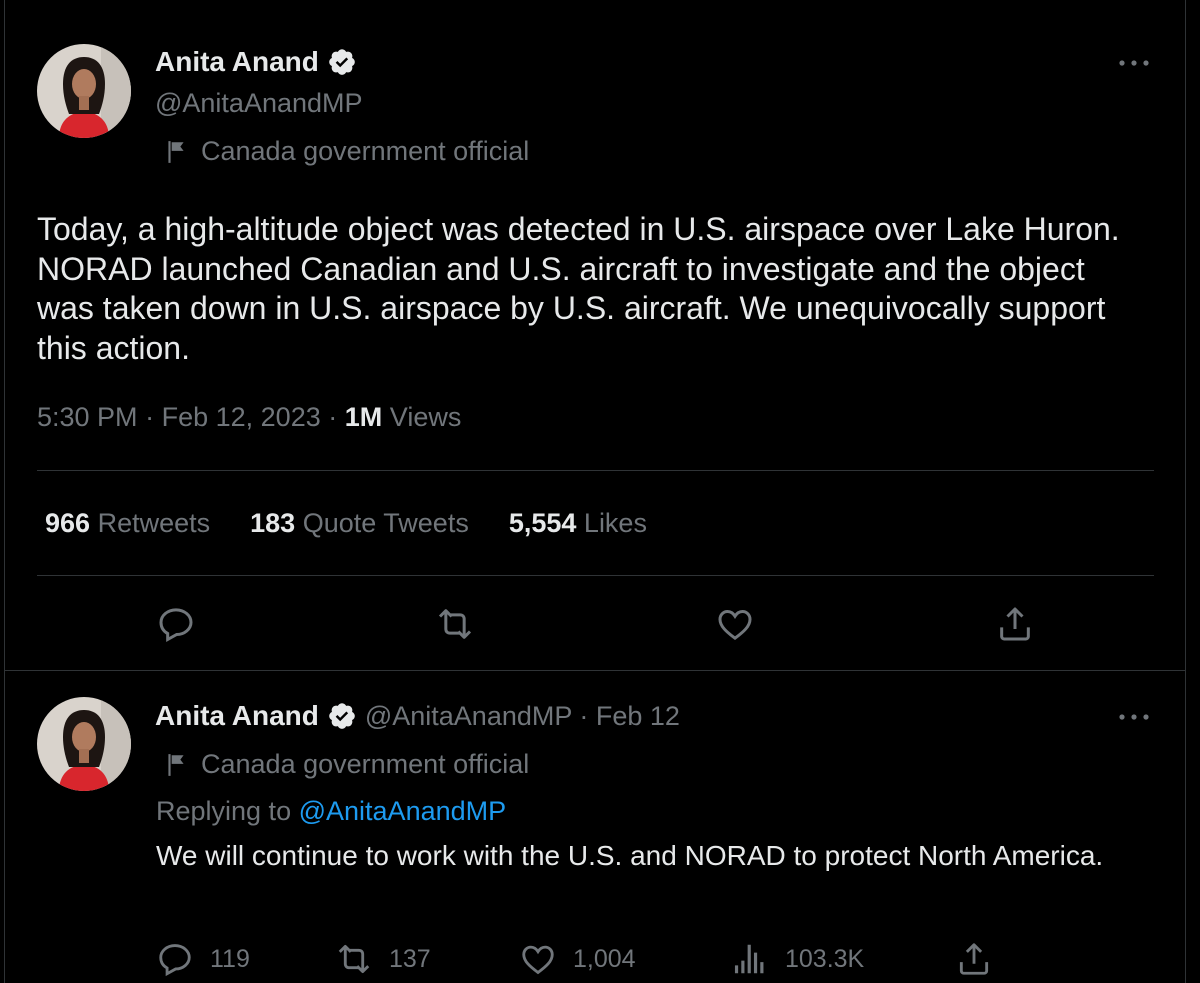  What do you see at coordinates (68, 523) in the screenshot?
I see `retweets-count: 966` at bounding box center [68, 523].